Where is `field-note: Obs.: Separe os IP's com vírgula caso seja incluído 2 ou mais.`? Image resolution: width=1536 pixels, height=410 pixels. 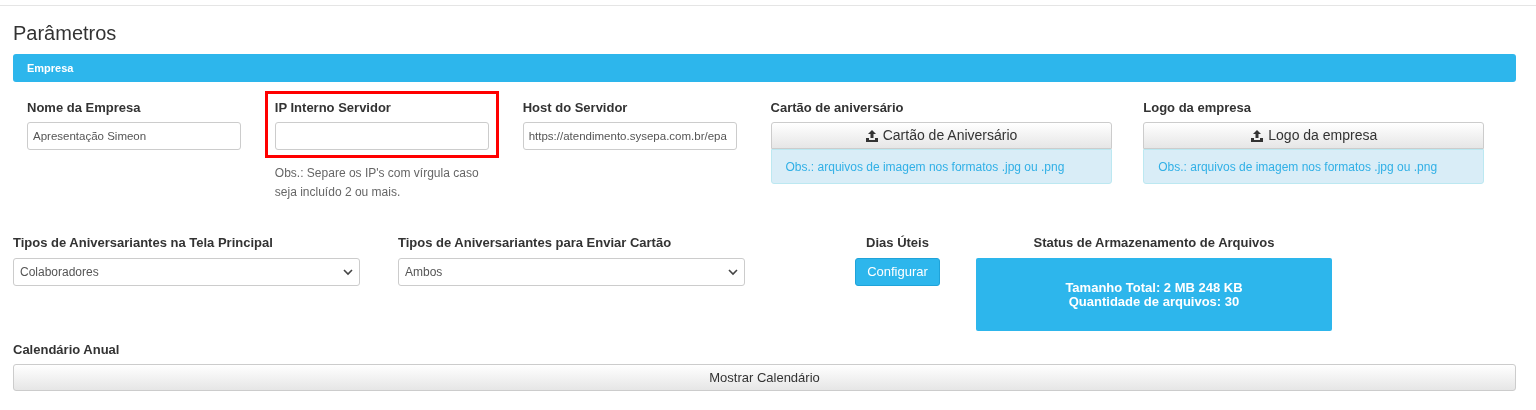
field-note: Obs.: Separe os IP's com vírgula caso seja incluído 2 ou mais. is located at coordinates (377, 183).